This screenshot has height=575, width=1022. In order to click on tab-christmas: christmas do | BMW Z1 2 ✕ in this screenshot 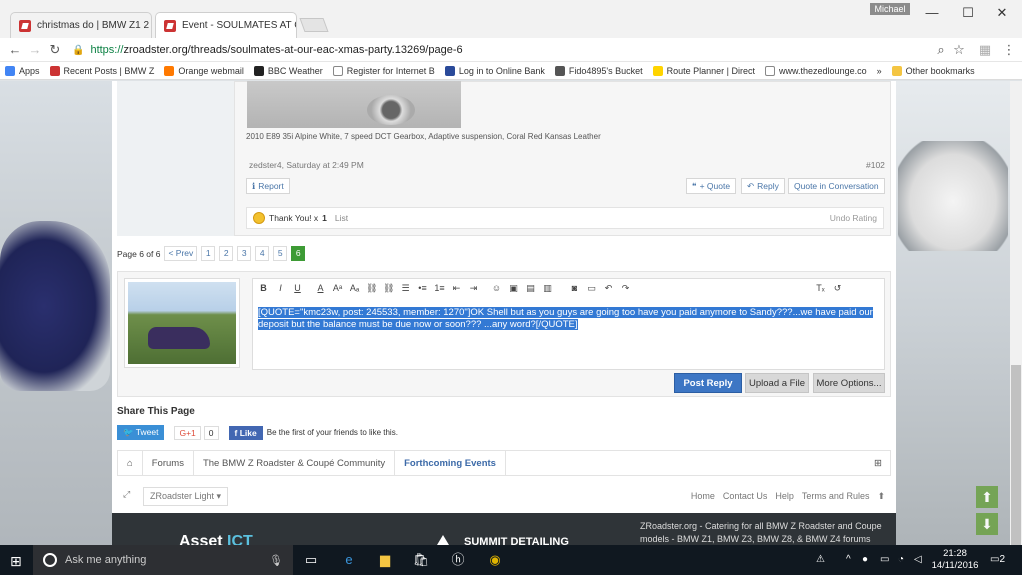, I will do `click(81, 25)`.